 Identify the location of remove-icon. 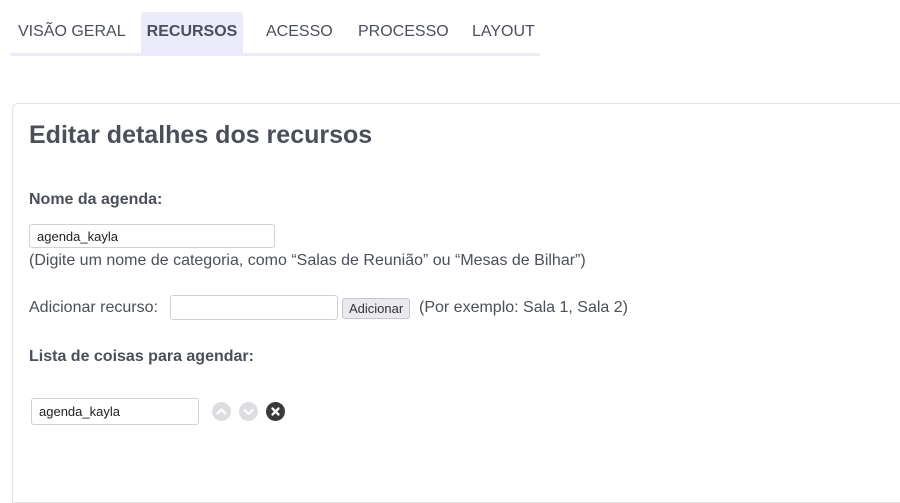
(275, 411).